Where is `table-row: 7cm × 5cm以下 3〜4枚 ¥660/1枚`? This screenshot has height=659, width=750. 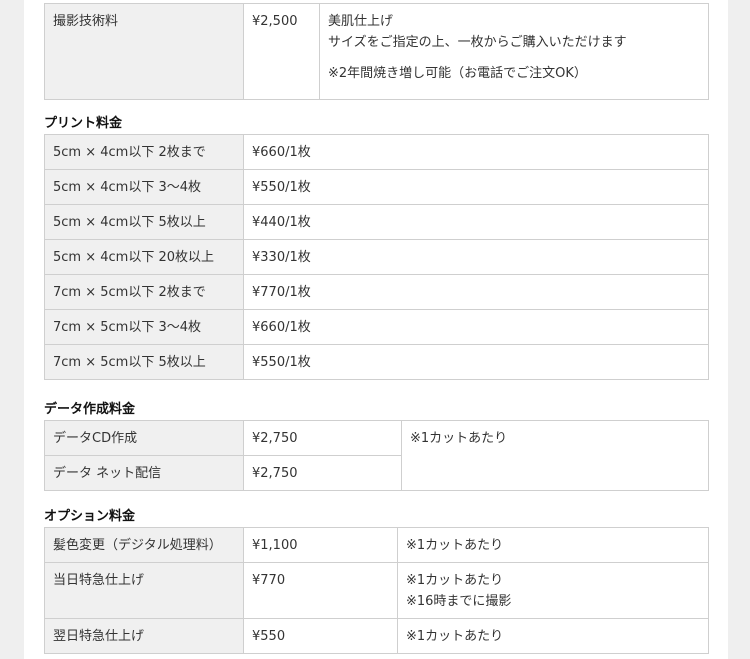
table-row: 7cm × 5cm以下 3〜4枚 ¥660/1枚 is located at coordinates (376, 327).